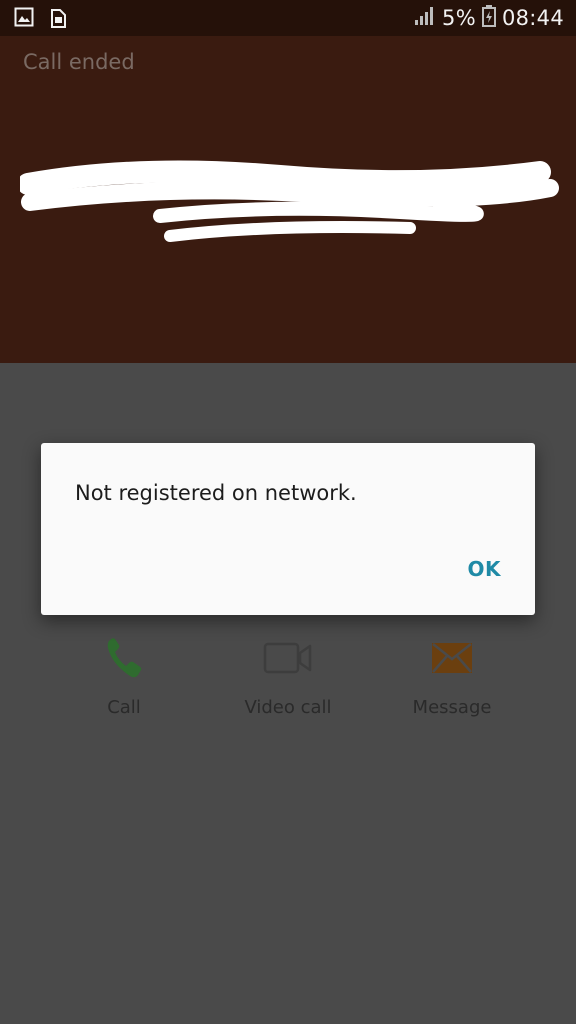  What do you see at coordinates (124, 658) in the screenshot?
I see `phone-icon` at bounding box center [124, 658].